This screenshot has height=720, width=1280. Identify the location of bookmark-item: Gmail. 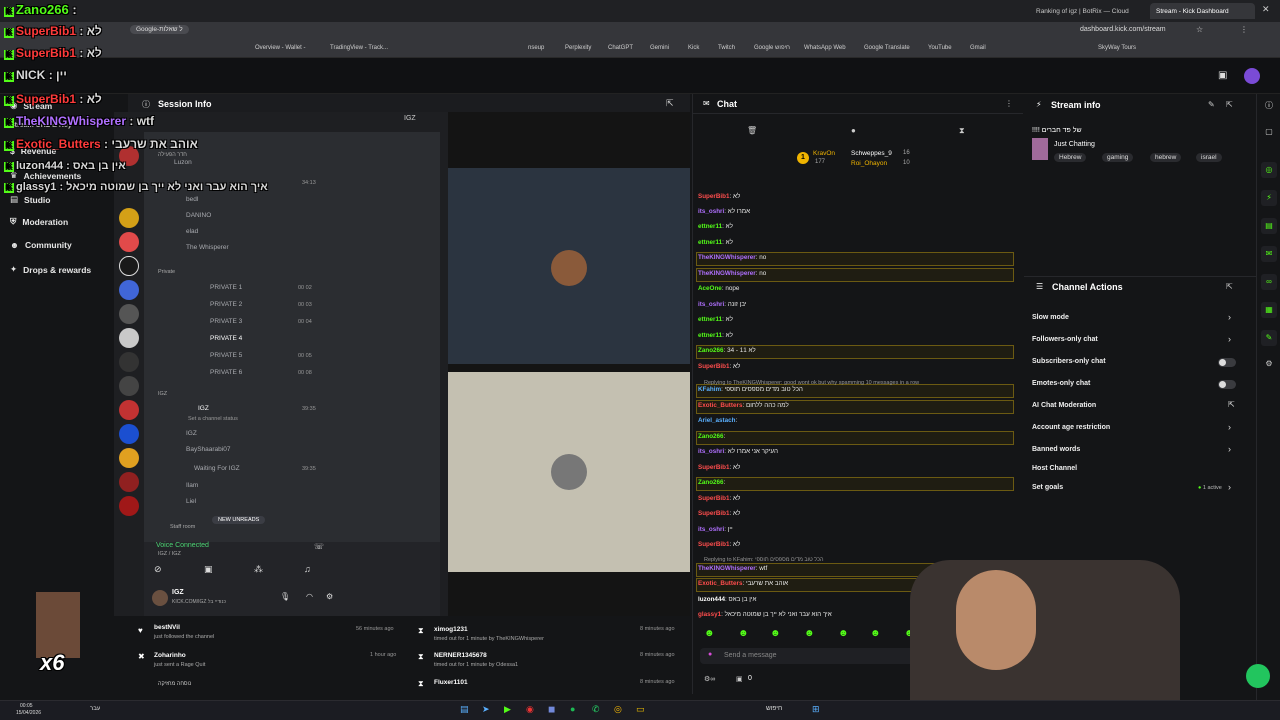
(978, 48).